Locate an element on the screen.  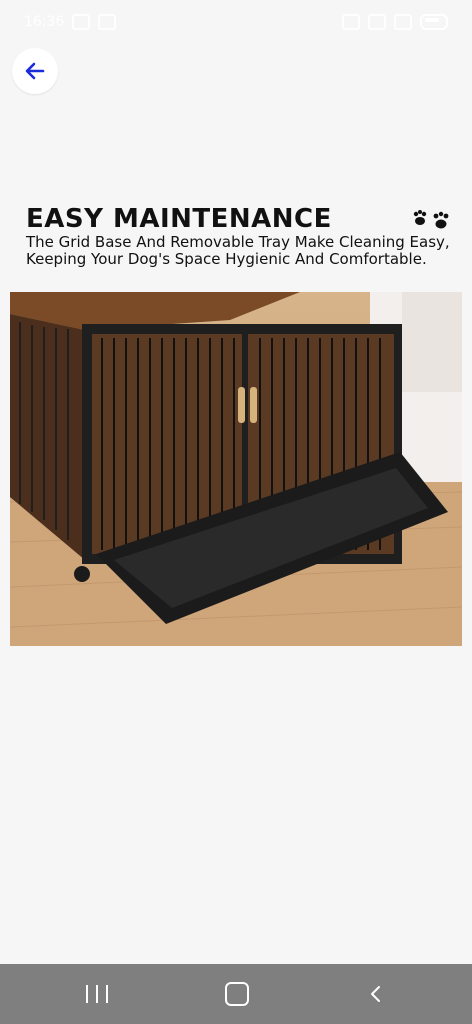
signal-icon is located at coordinates (403, 22).